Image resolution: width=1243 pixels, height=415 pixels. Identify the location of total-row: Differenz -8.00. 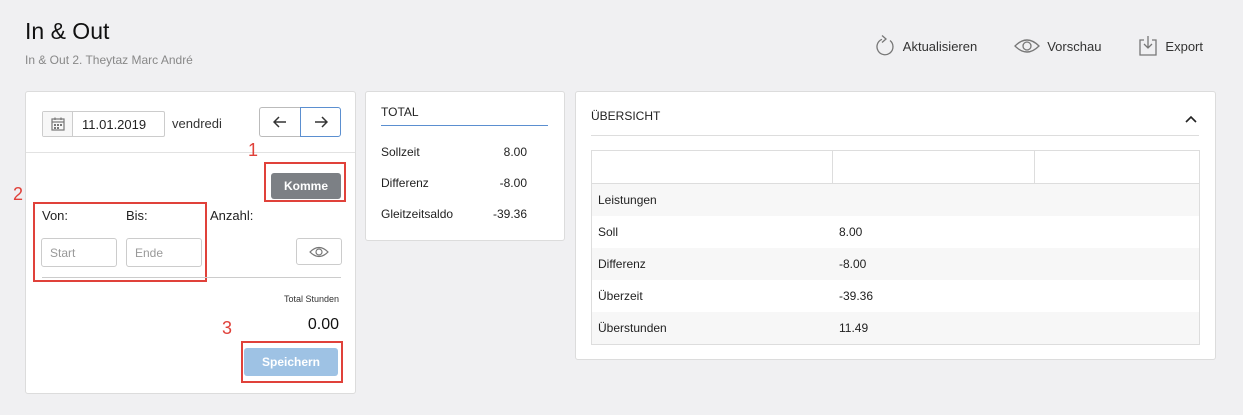
(454, 183).